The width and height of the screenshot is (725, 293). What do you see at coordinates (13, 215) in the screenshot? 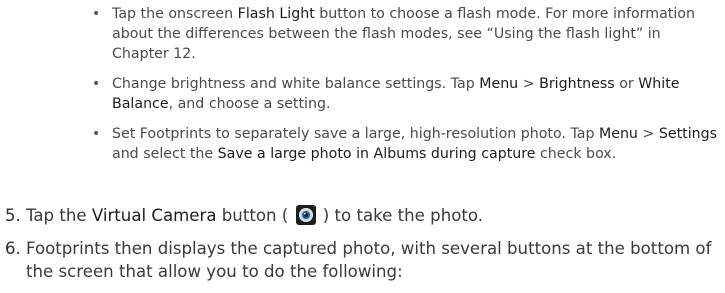
I see `step-number: 5.` at bounding box center [13, 215].